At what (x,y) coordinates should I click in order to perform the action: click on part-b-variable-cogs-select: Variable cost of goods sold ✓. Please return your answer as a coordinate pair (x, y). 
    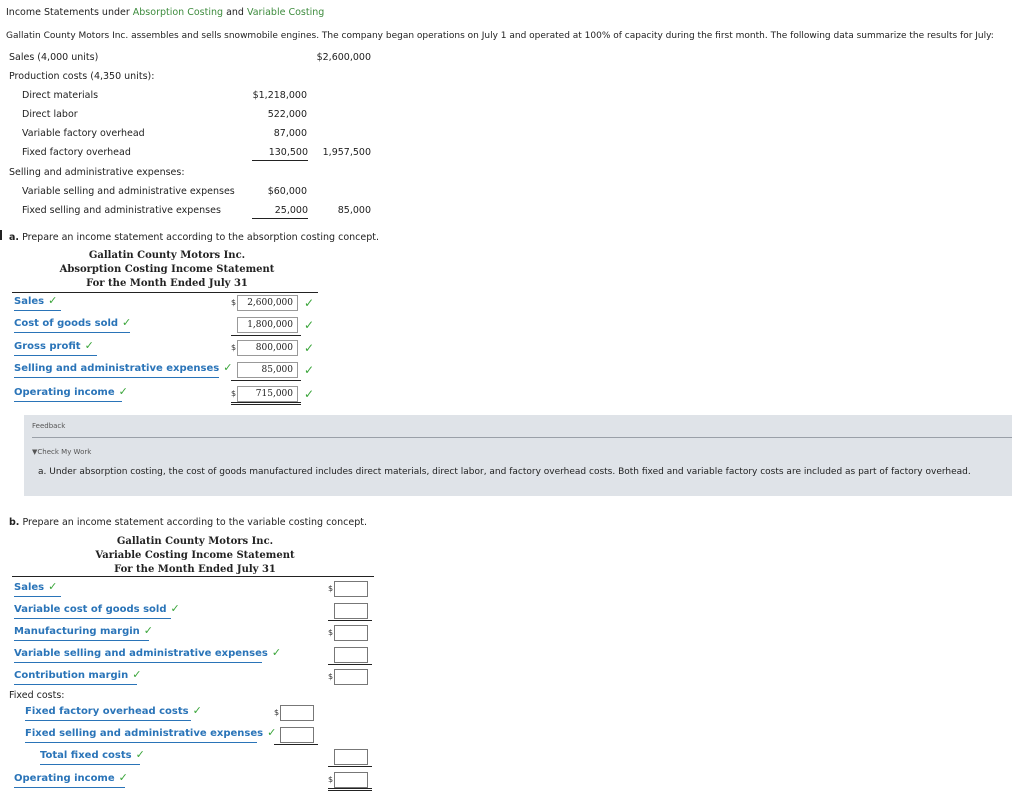
    Looking at the image, I should click on (97, 610).